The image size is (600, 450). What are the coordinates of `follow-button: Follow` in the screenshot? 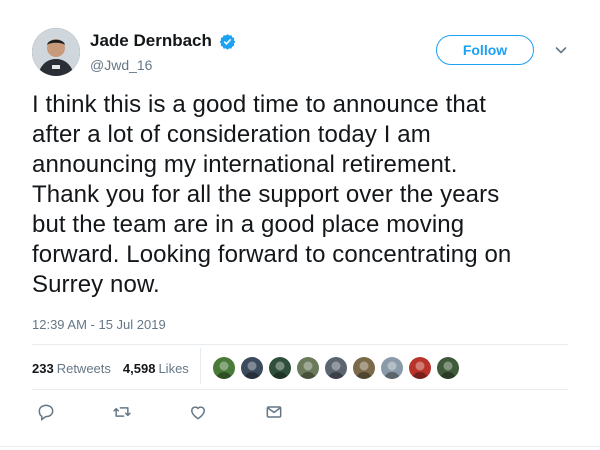 It's located at (485, 50).